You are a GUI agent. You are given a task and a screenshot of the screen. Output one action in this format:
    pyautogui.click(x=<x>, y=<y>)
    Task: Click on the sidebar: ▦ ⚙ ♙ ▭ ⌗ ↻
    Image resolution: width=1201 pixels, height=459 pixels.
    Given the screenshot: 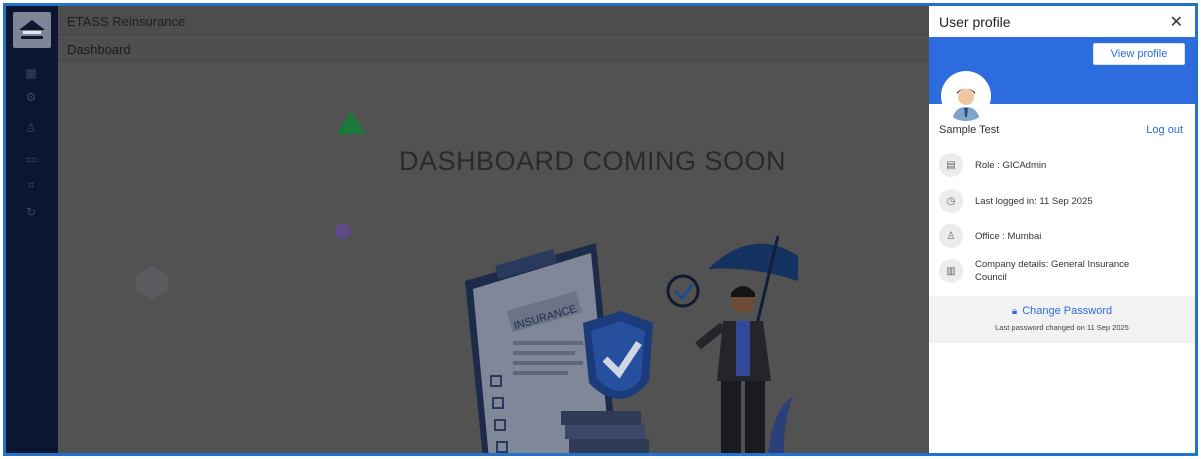 What is the action you would take?
    pyautogui.click(x=32, y=229)
    